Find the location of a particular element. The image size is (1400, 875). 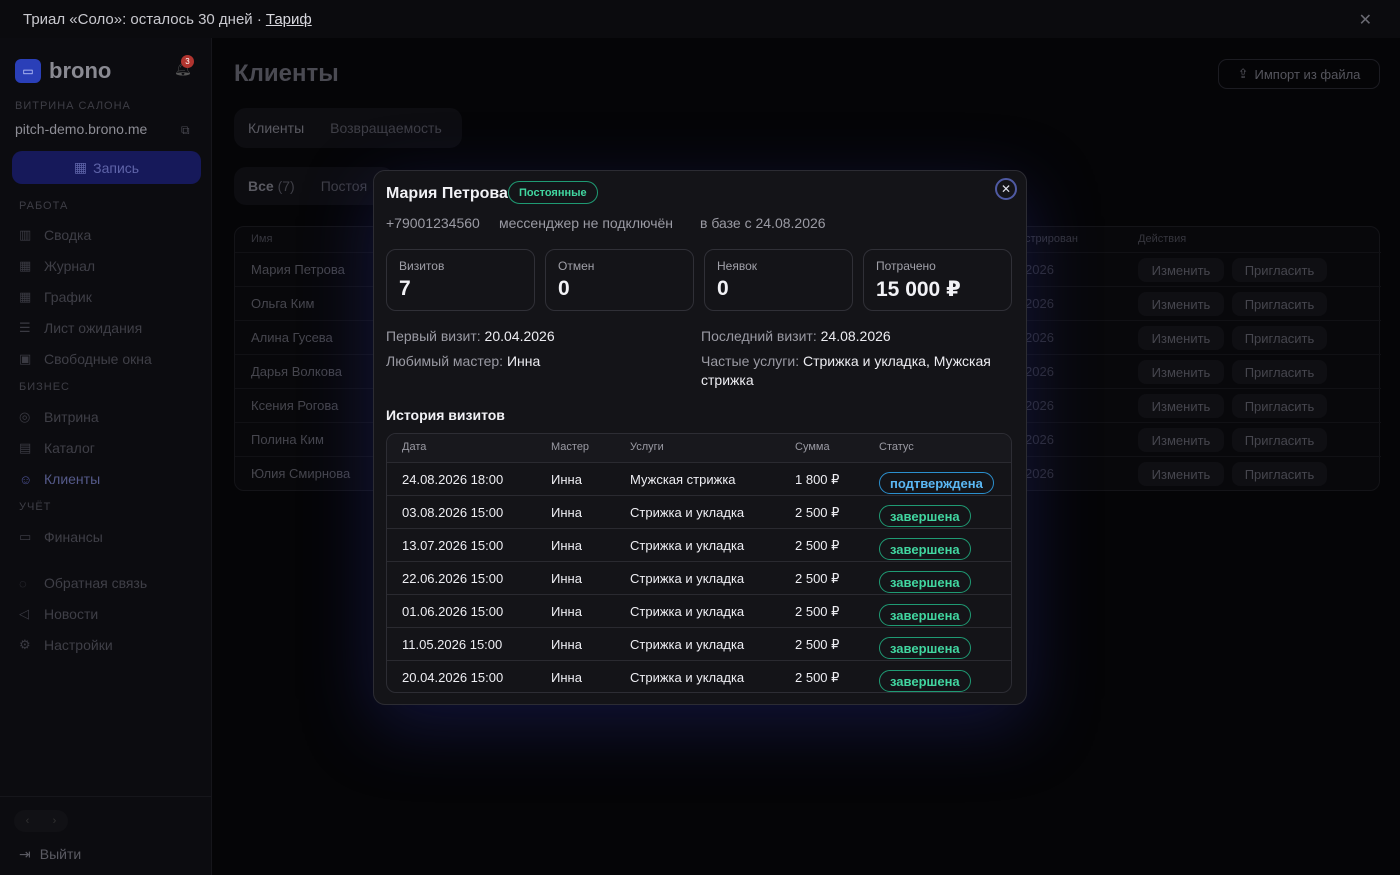

list-icon: ☰ is located at coordinates (25, 327).